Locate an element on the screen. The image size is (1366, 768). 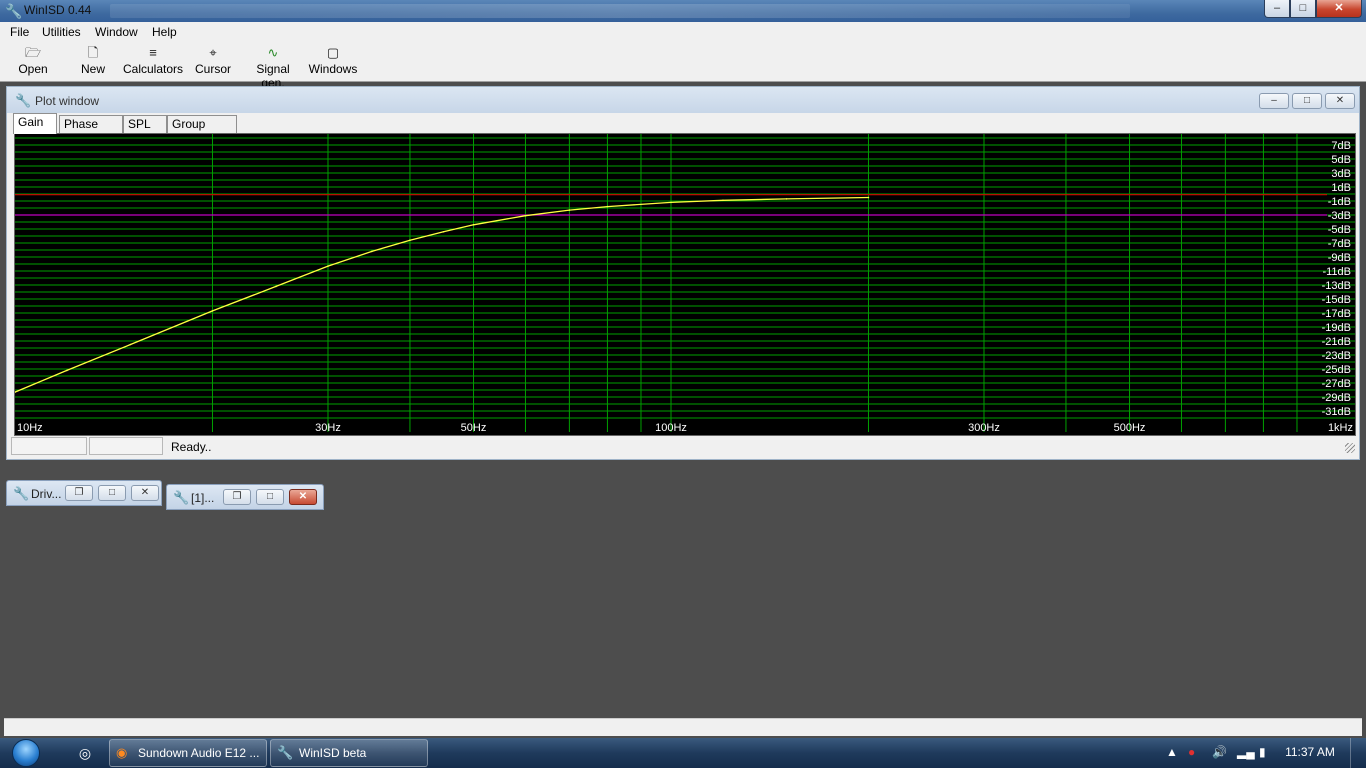
open-label: Open is located at coordinates (33, 69).